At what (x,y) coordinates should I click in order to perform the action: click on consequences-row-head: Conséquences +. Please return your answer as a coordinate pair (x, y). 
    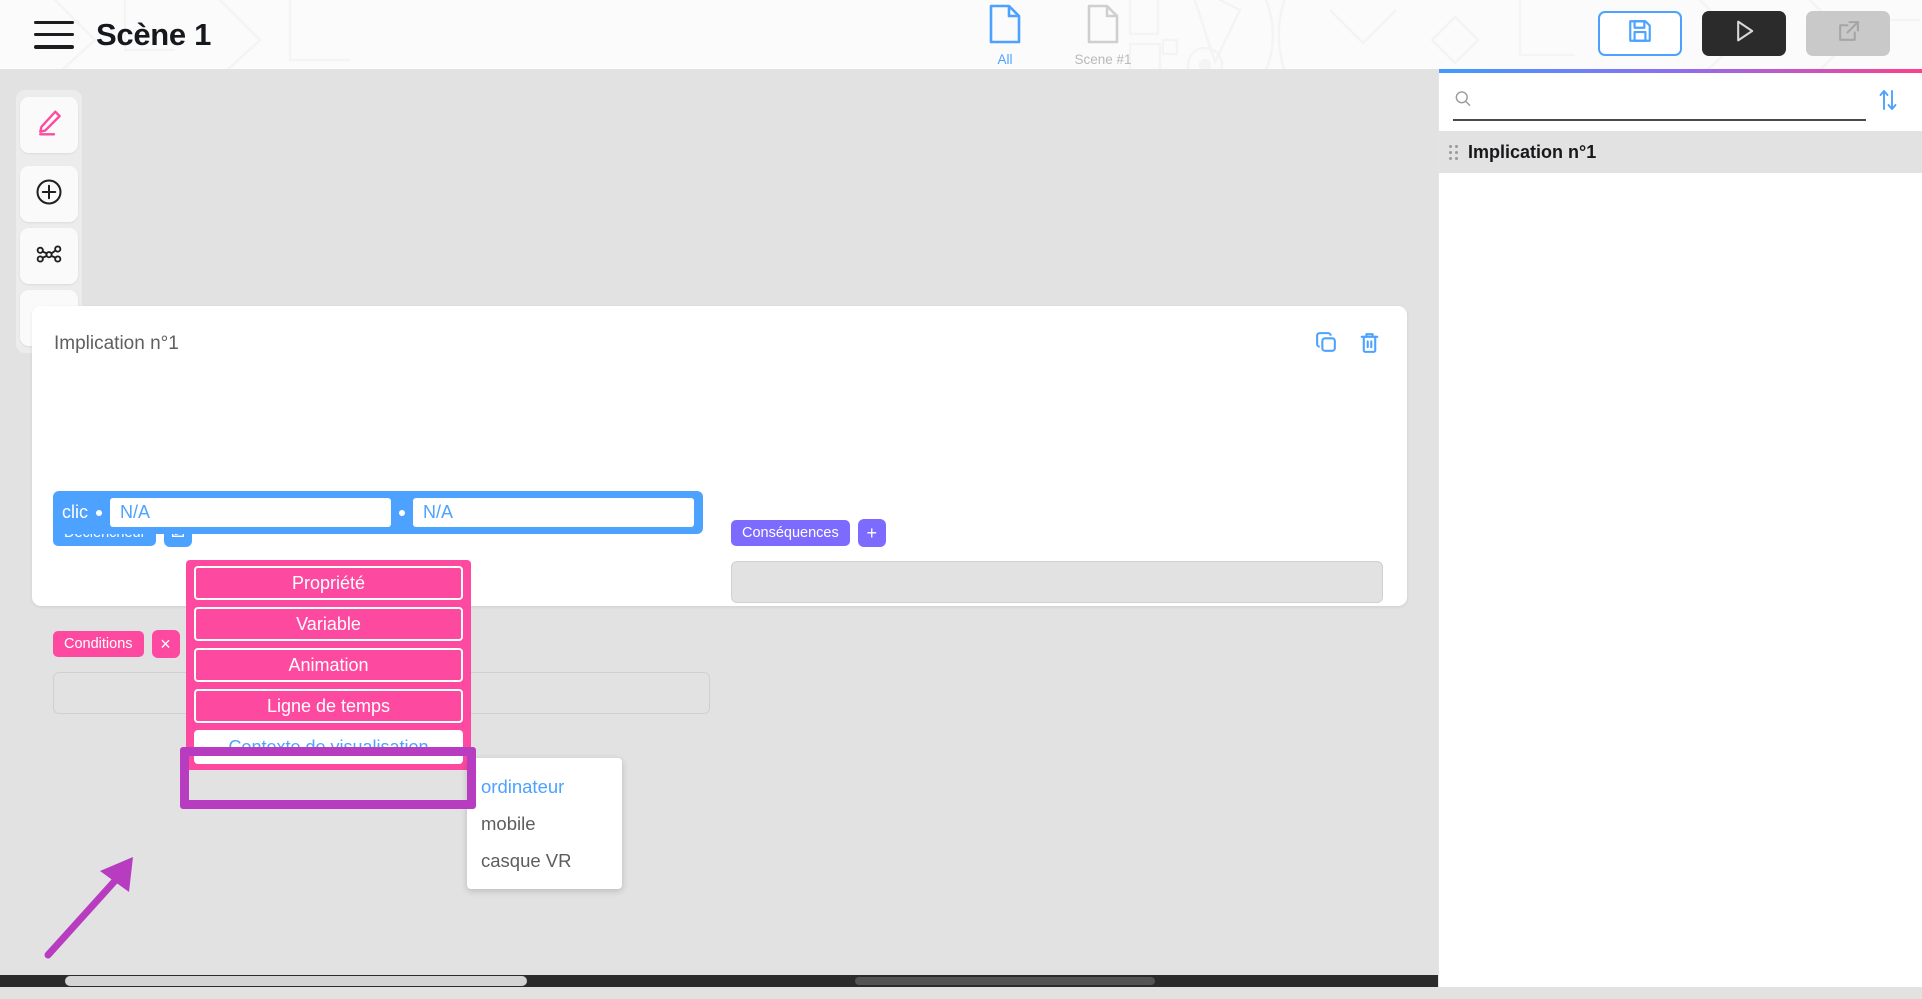
    Looking at the image, I should click on (808, 533).